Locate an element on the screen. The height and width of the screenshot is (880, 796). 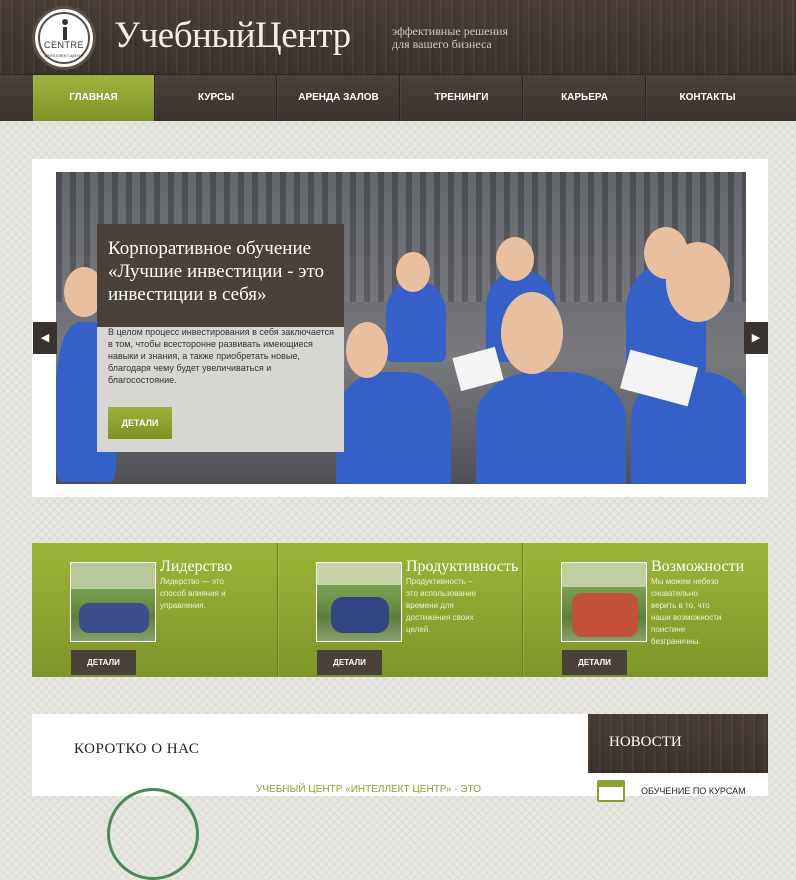
nav-item-career: КАРЬЕРА is located at coordinates (584, 98).